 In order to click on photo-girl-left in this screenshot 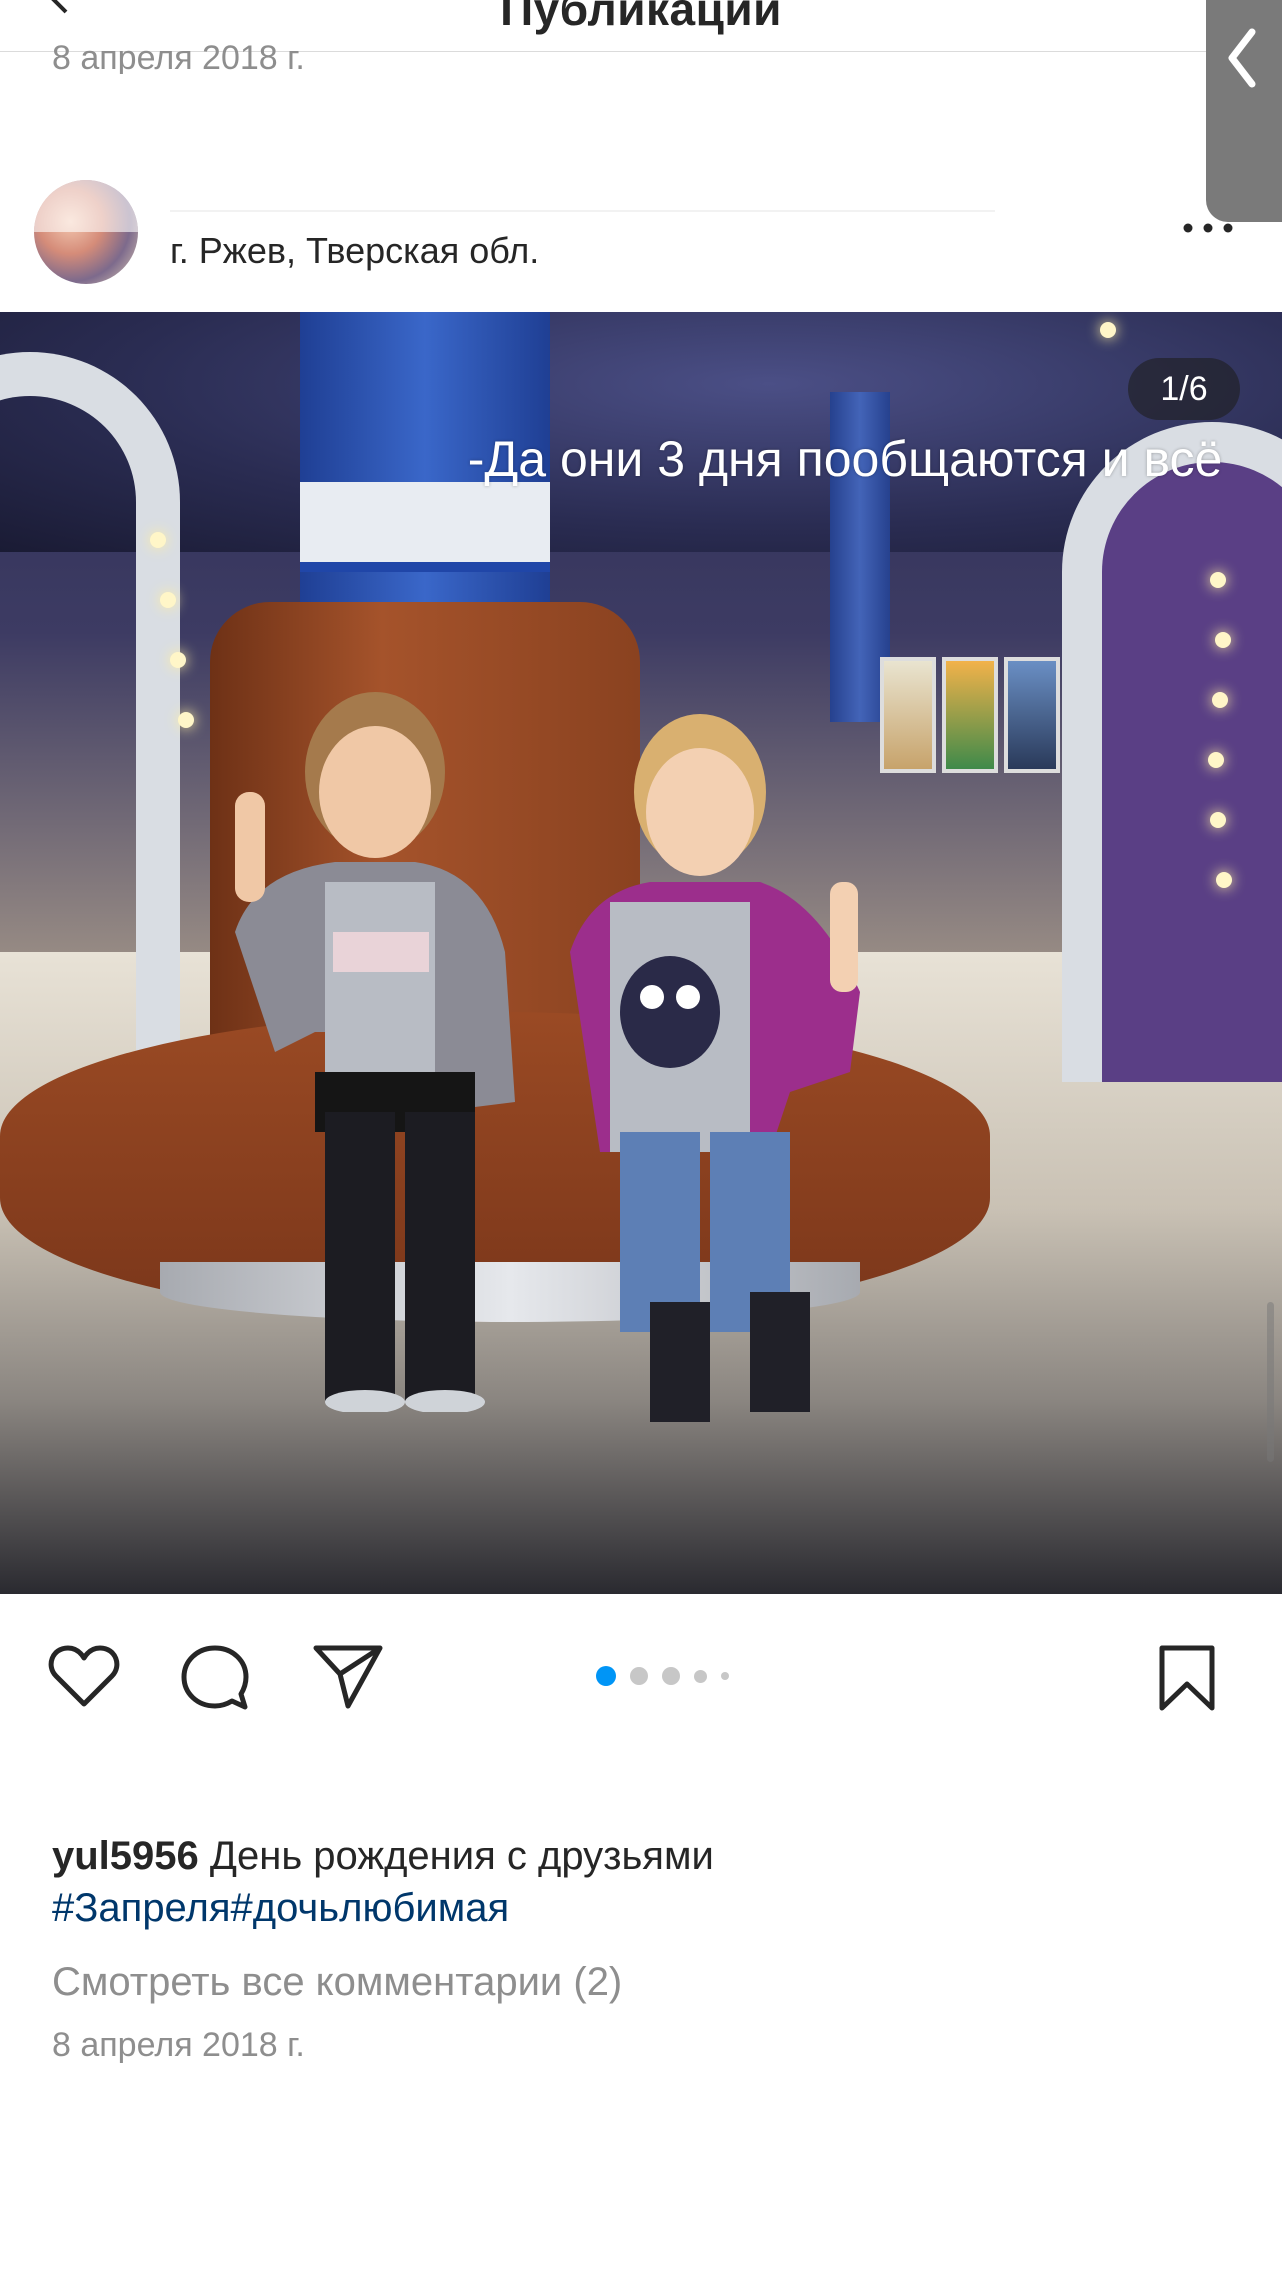, I will do `click(375, 1052)`.